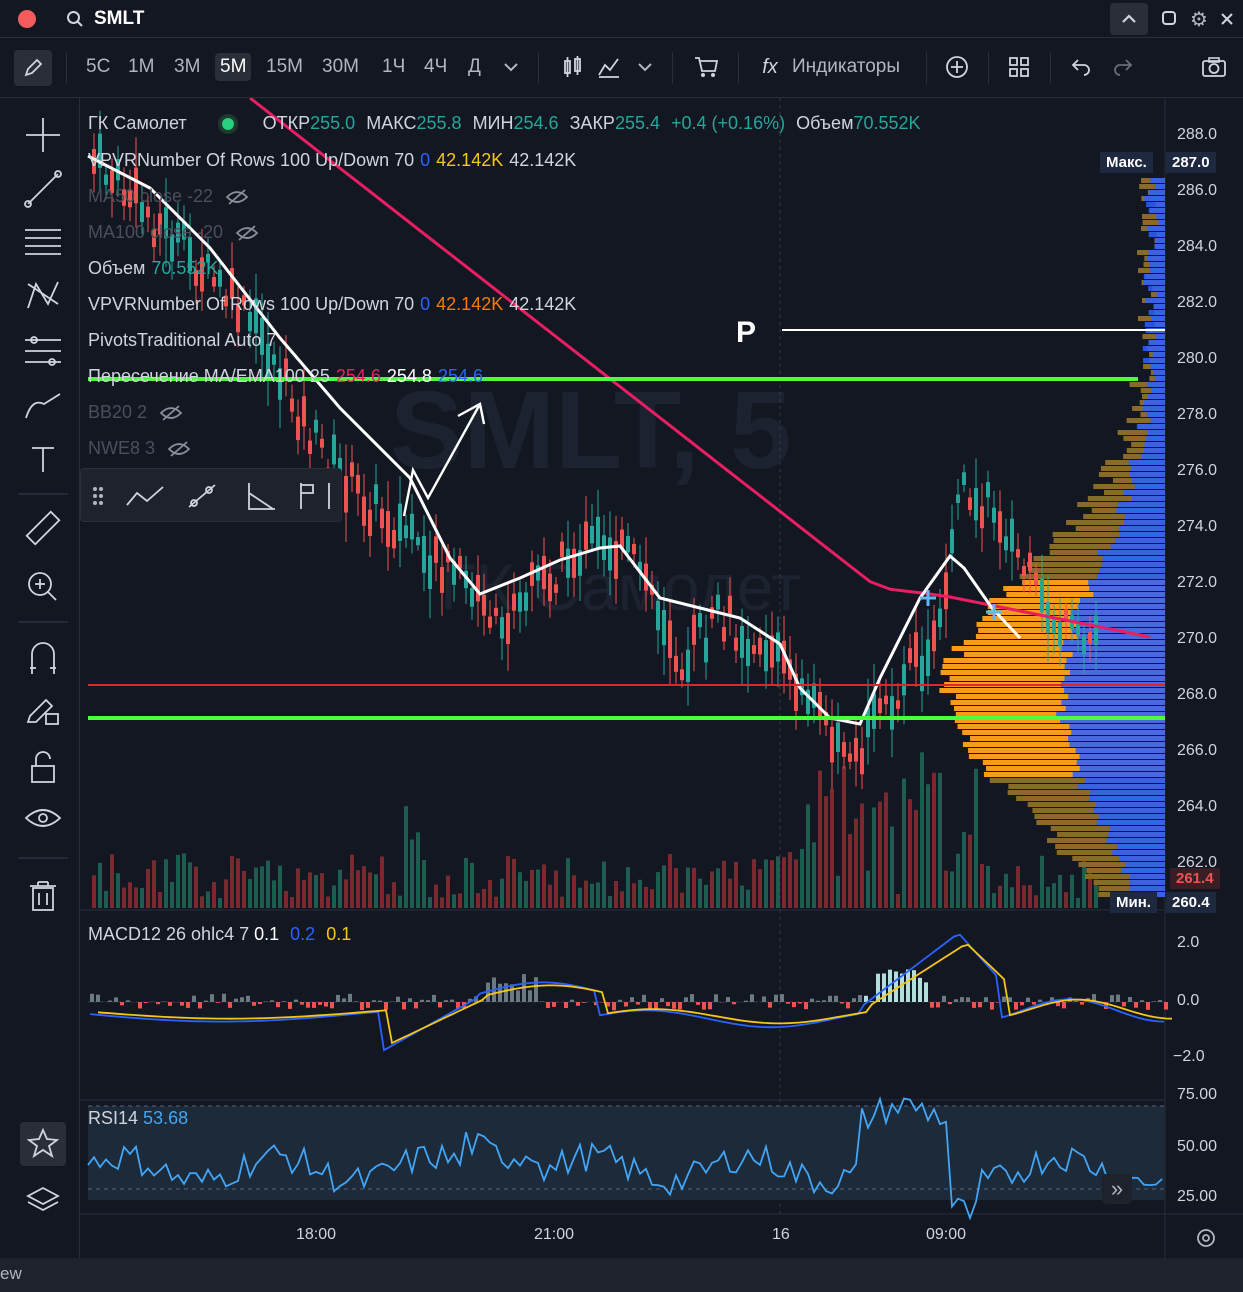 This screenshot has height=1292, width=1243. Describe the element at coordinates (1197, 358) in the screenshot. I see `price-tick: 280.0` at that location.